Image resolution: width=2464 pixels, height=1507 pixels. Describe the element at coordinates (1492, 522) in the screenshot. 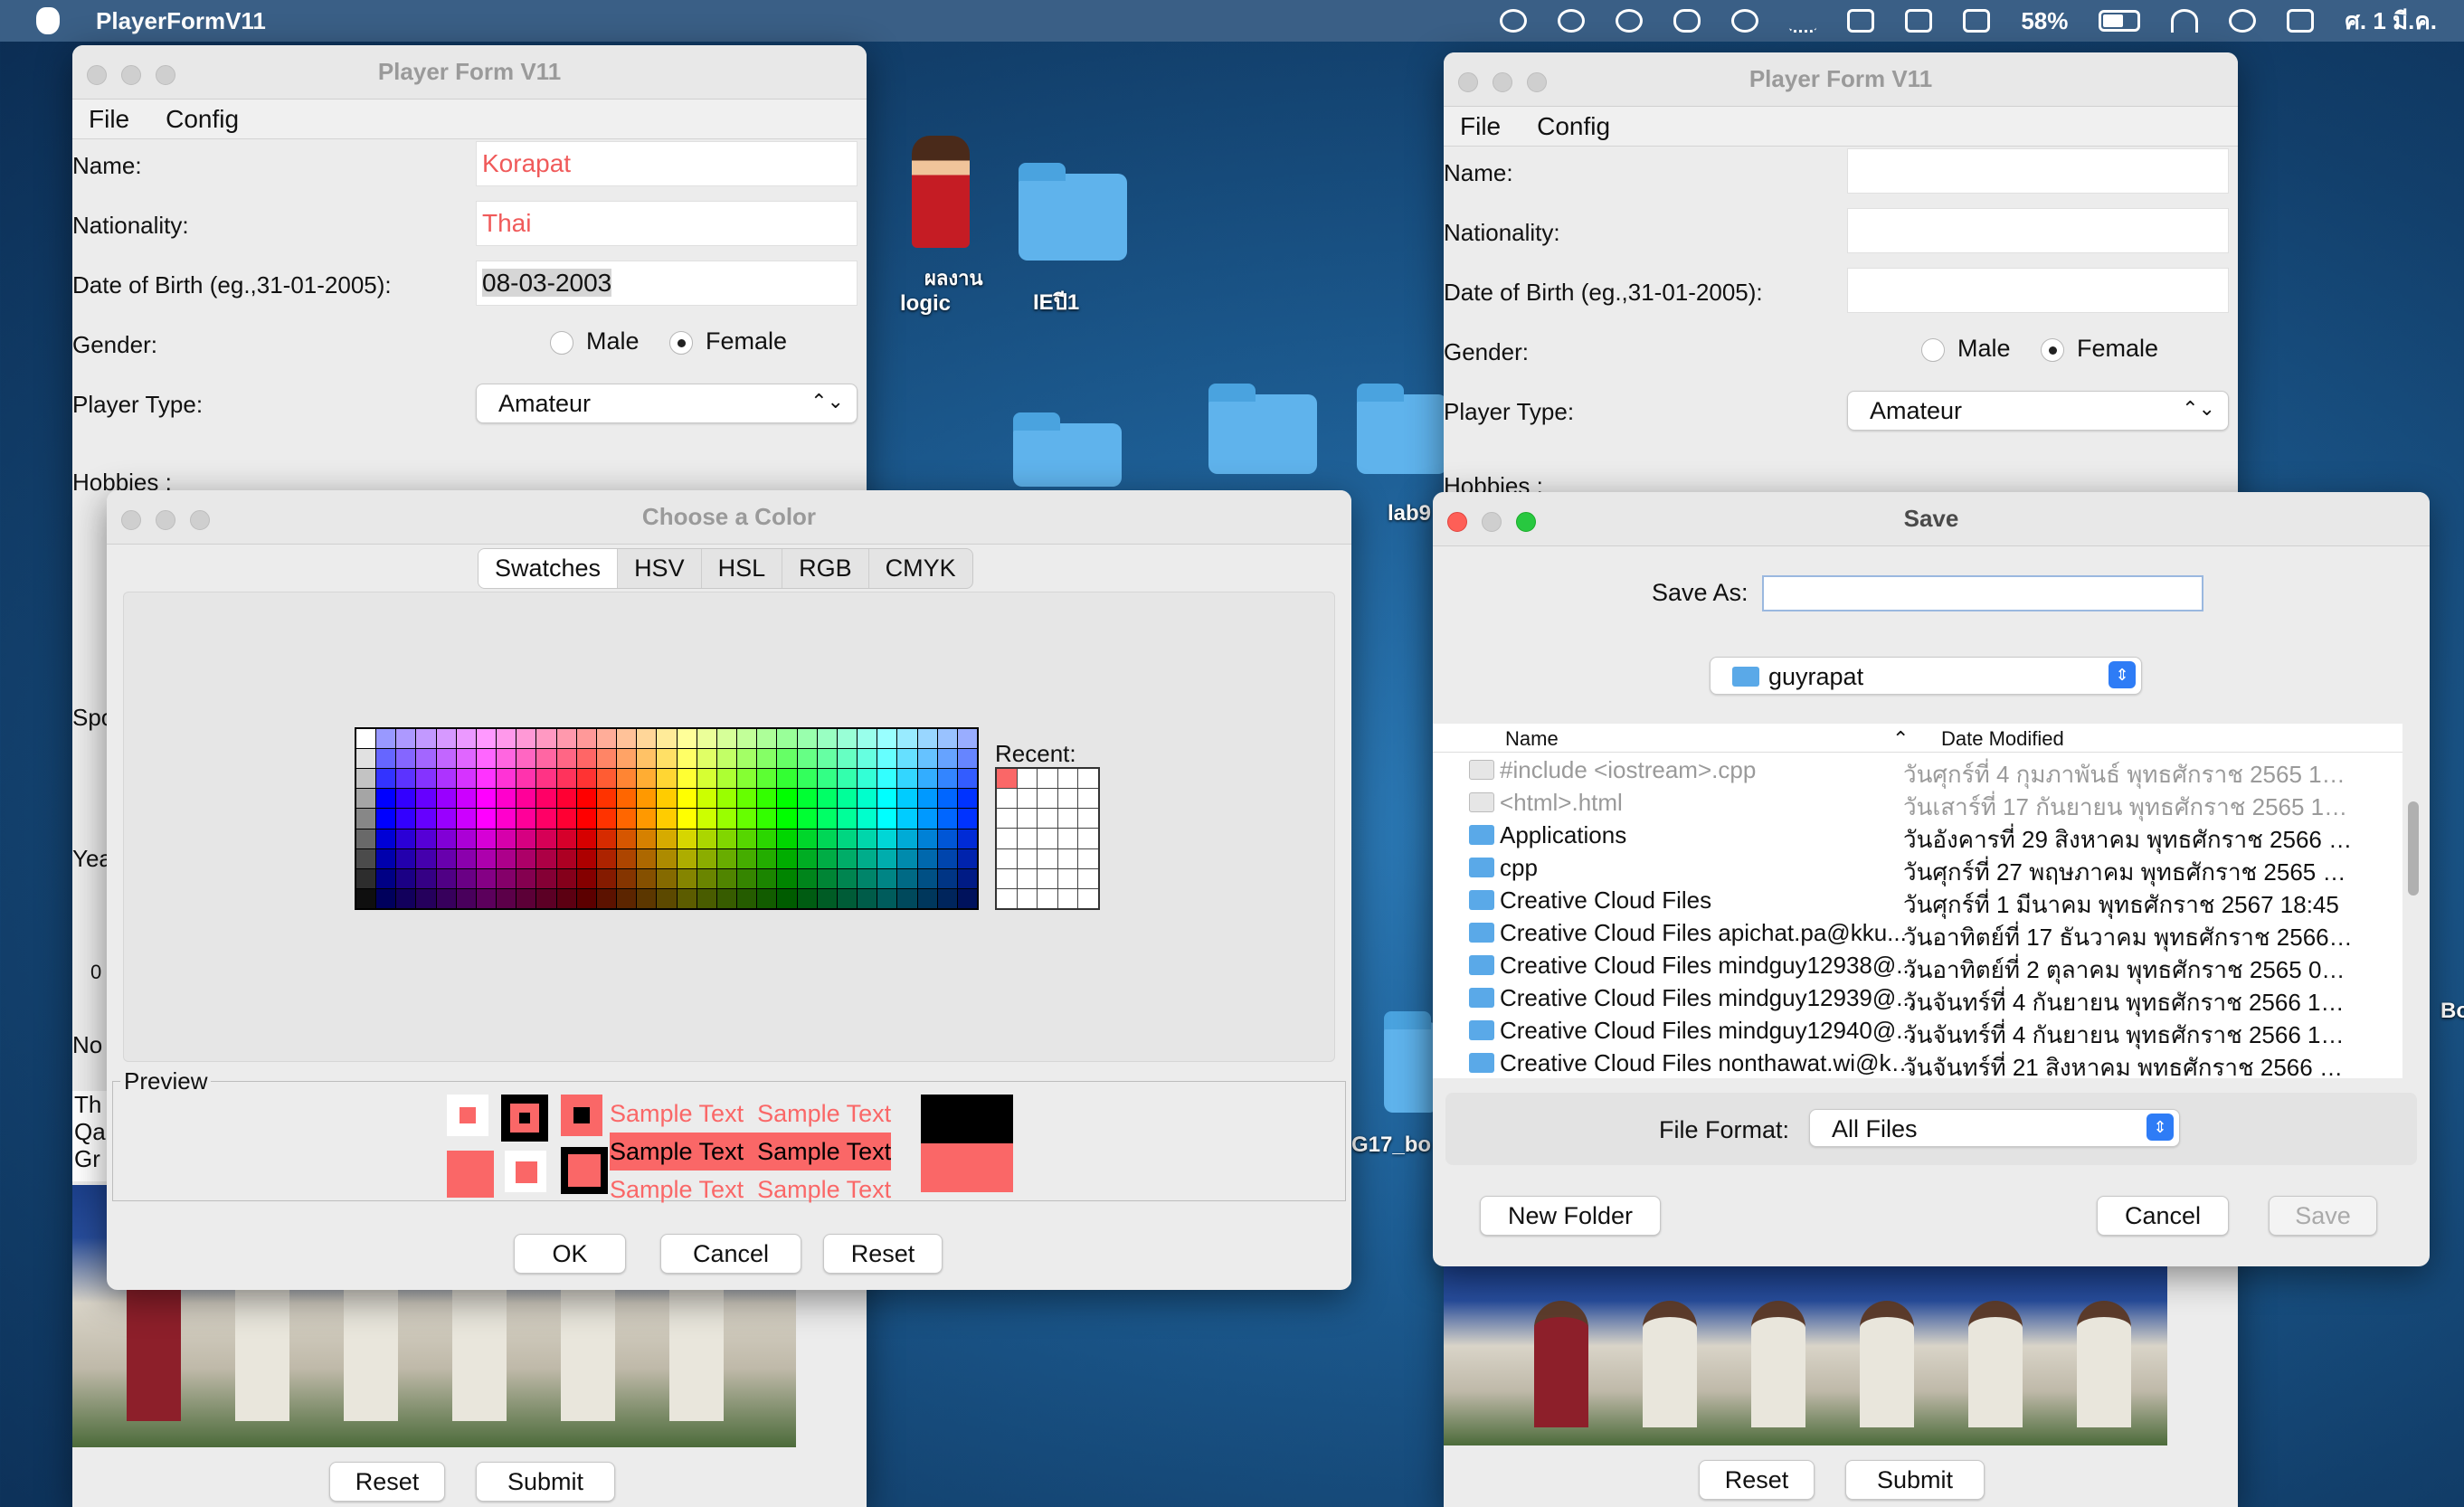

I see `minimize-button` at that location.